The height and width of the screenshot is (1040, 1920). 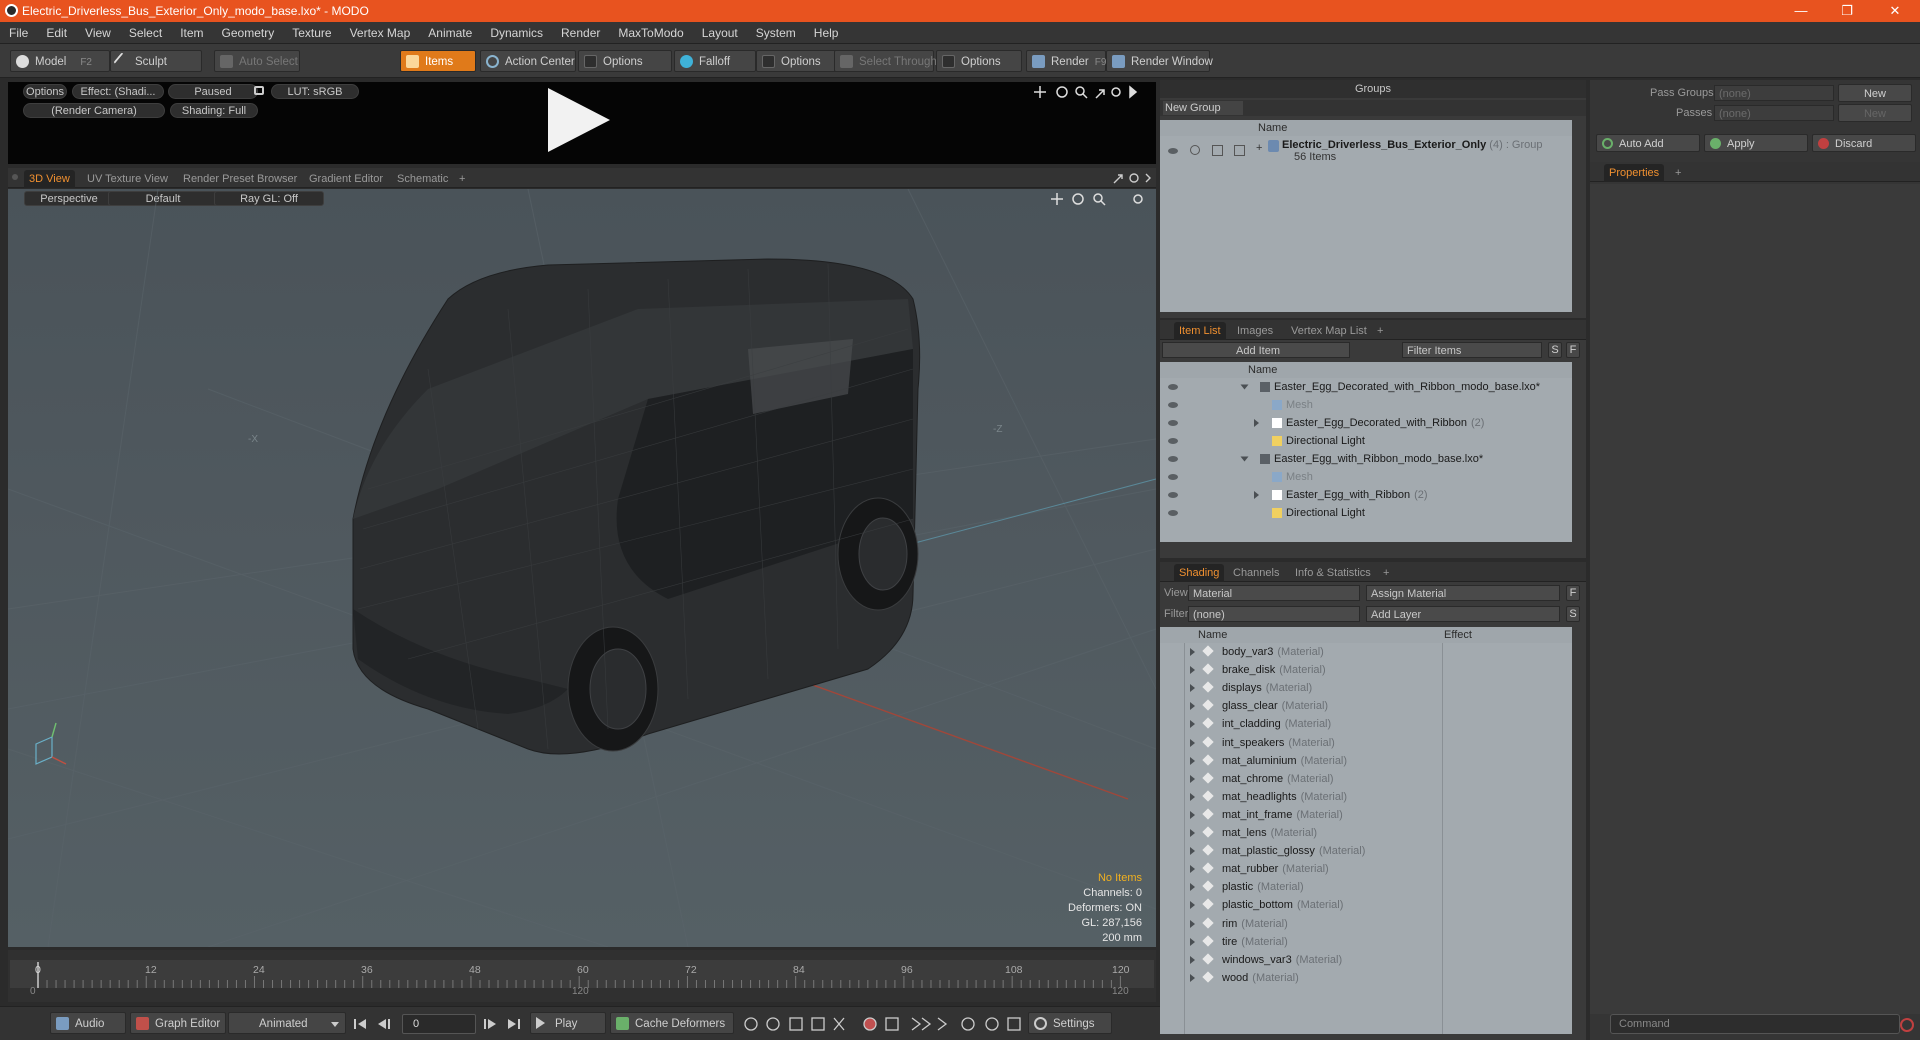 I want to click on falloff-options: Options, so click(x=800, y=61).